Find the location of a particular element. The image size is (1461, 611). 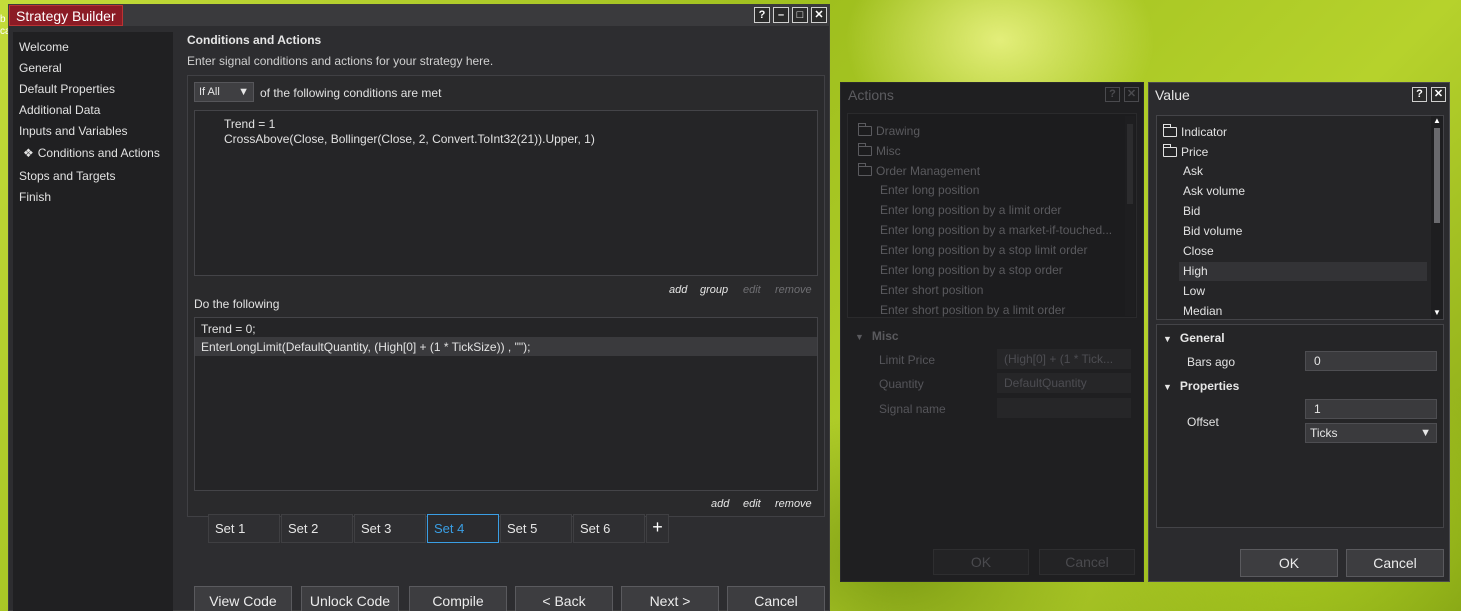

offset-field: 1 is located at coordinates (1371, 409).